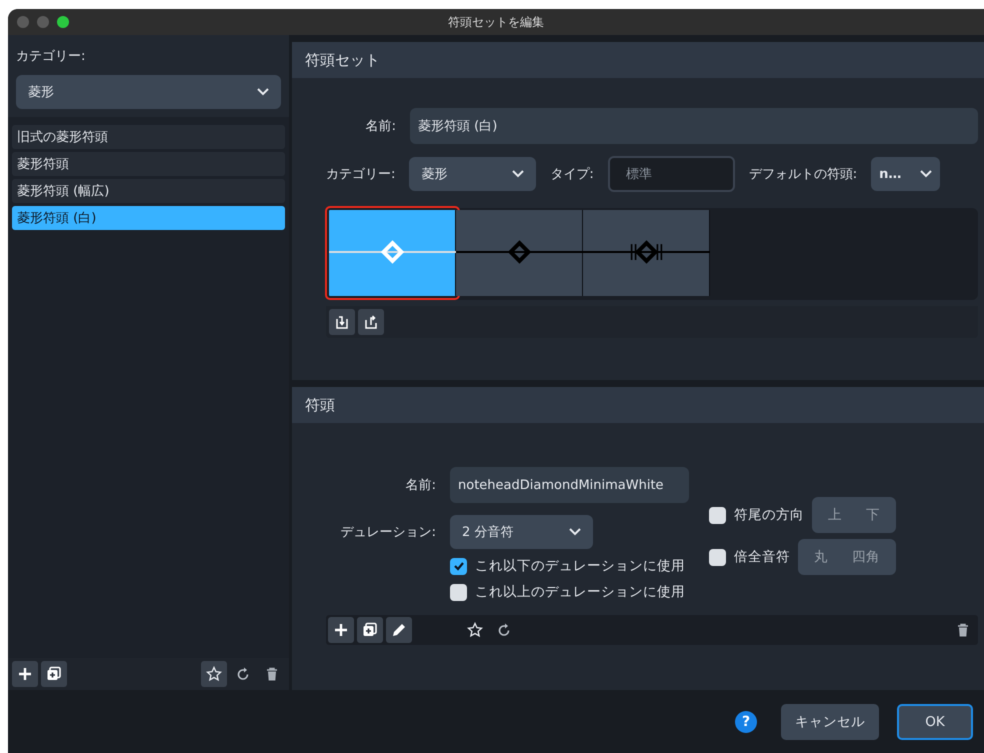 The image size is (984, 753). I want to click on zoom-window-button, so click(63, 22).